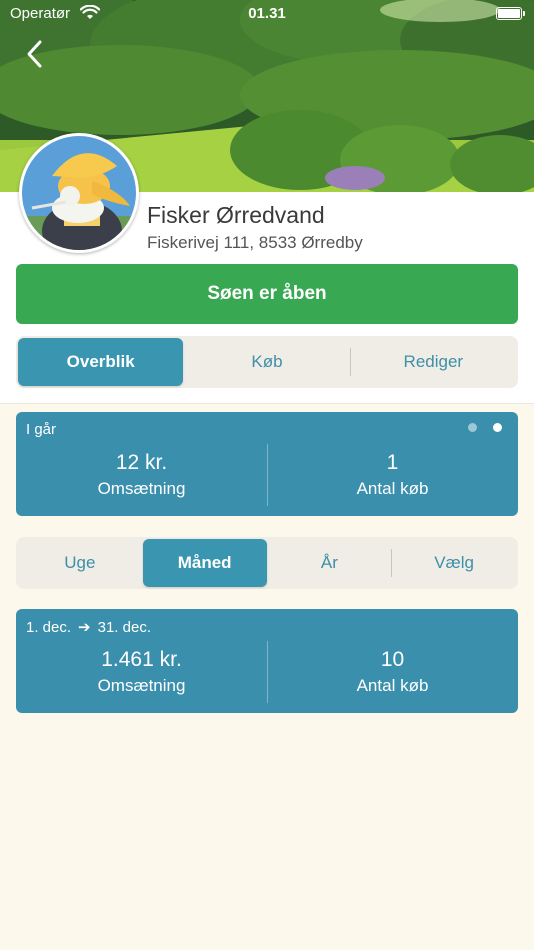 This screenshot has height=950, width=534. What do you see at coordinates (255, 242) in the screenshot?
I see `venue-address: Fiskerivej 111, 8533 Ørredby` at bounding box center [255, 242].